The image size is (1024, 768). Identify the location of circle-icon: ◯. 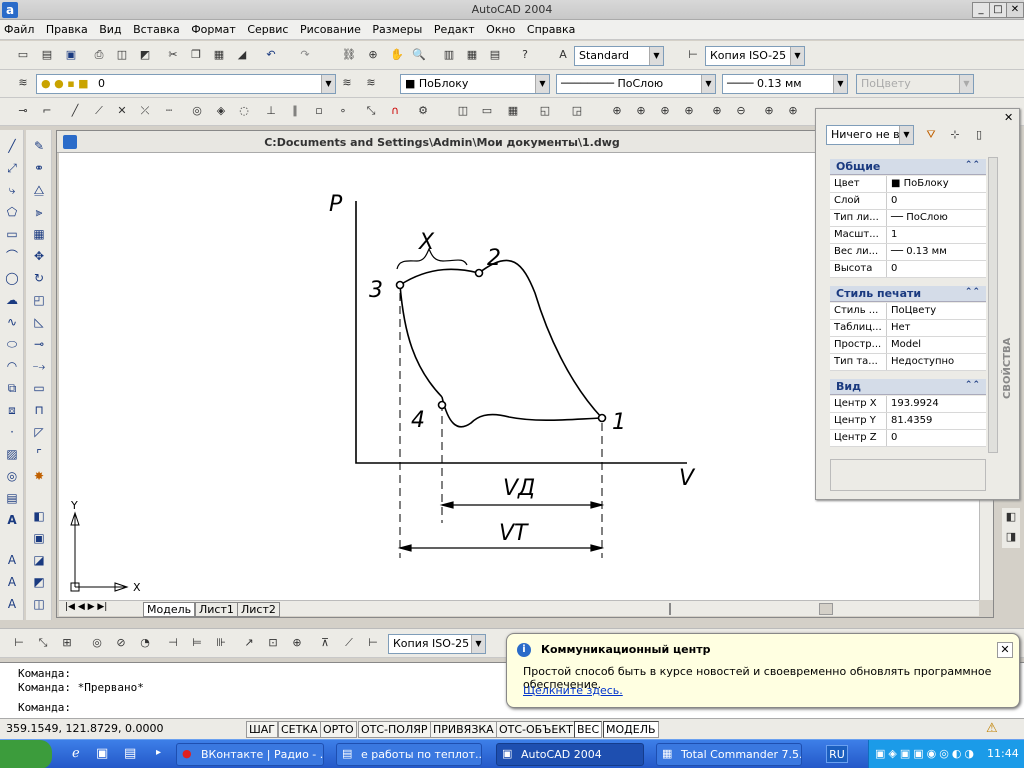
(12, 278).